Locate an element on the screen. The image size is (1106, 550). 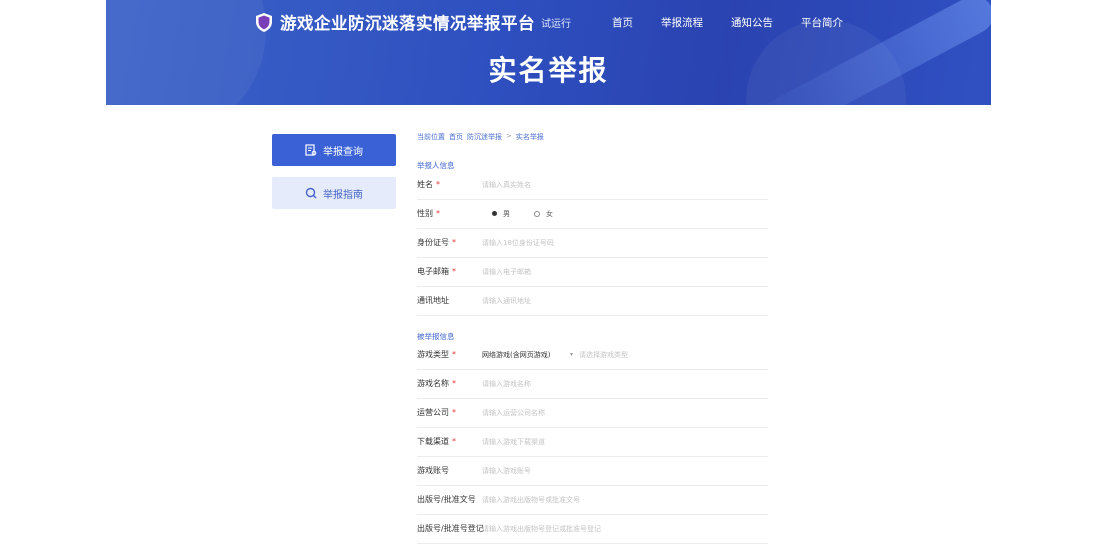
form-row-isbn: 出版号/批准文号 is located at coordinates (592, 500).